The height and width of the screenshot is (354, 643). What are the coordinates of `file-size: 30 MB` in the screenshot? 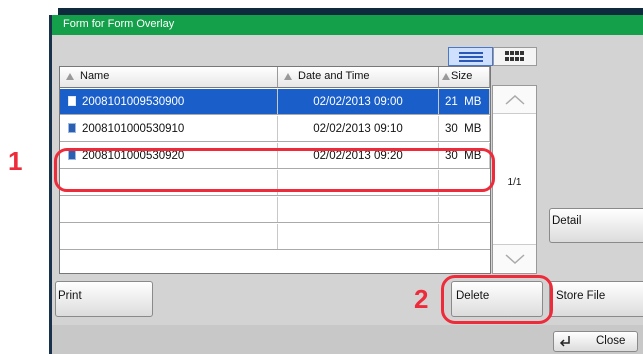 It's located at (464, 128).